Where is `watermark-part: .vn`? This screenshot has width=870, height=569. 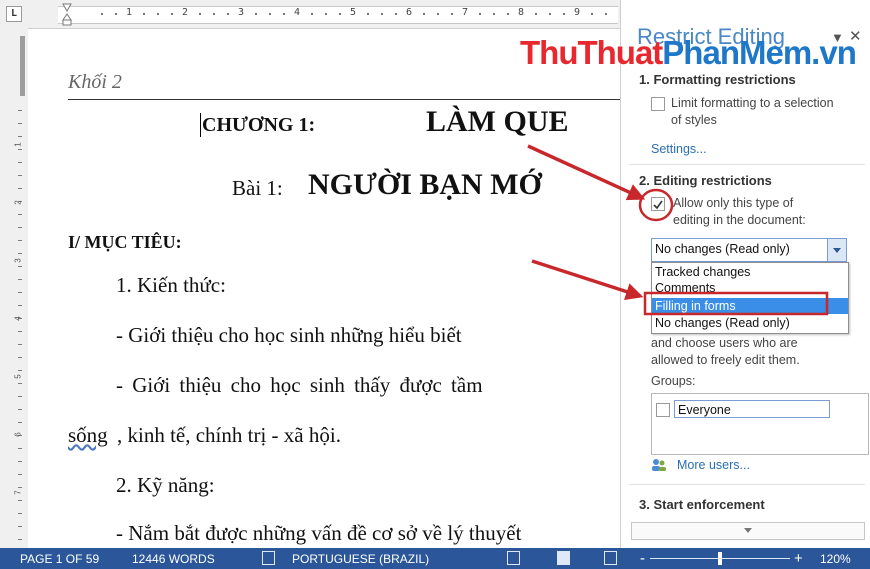 watermark-part: .vn is located at coordinates (834, 52).